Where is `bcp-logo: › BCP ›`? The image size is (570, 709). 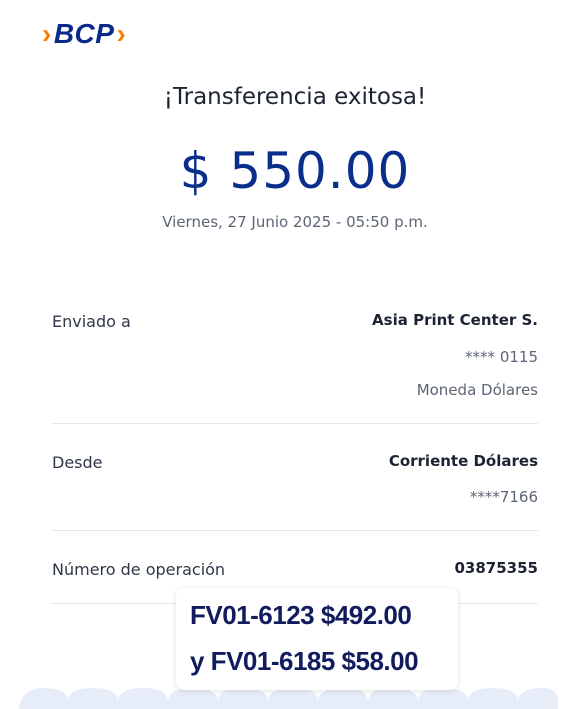 bcp-logo: › BCP › is located at coordinates (84, 34).